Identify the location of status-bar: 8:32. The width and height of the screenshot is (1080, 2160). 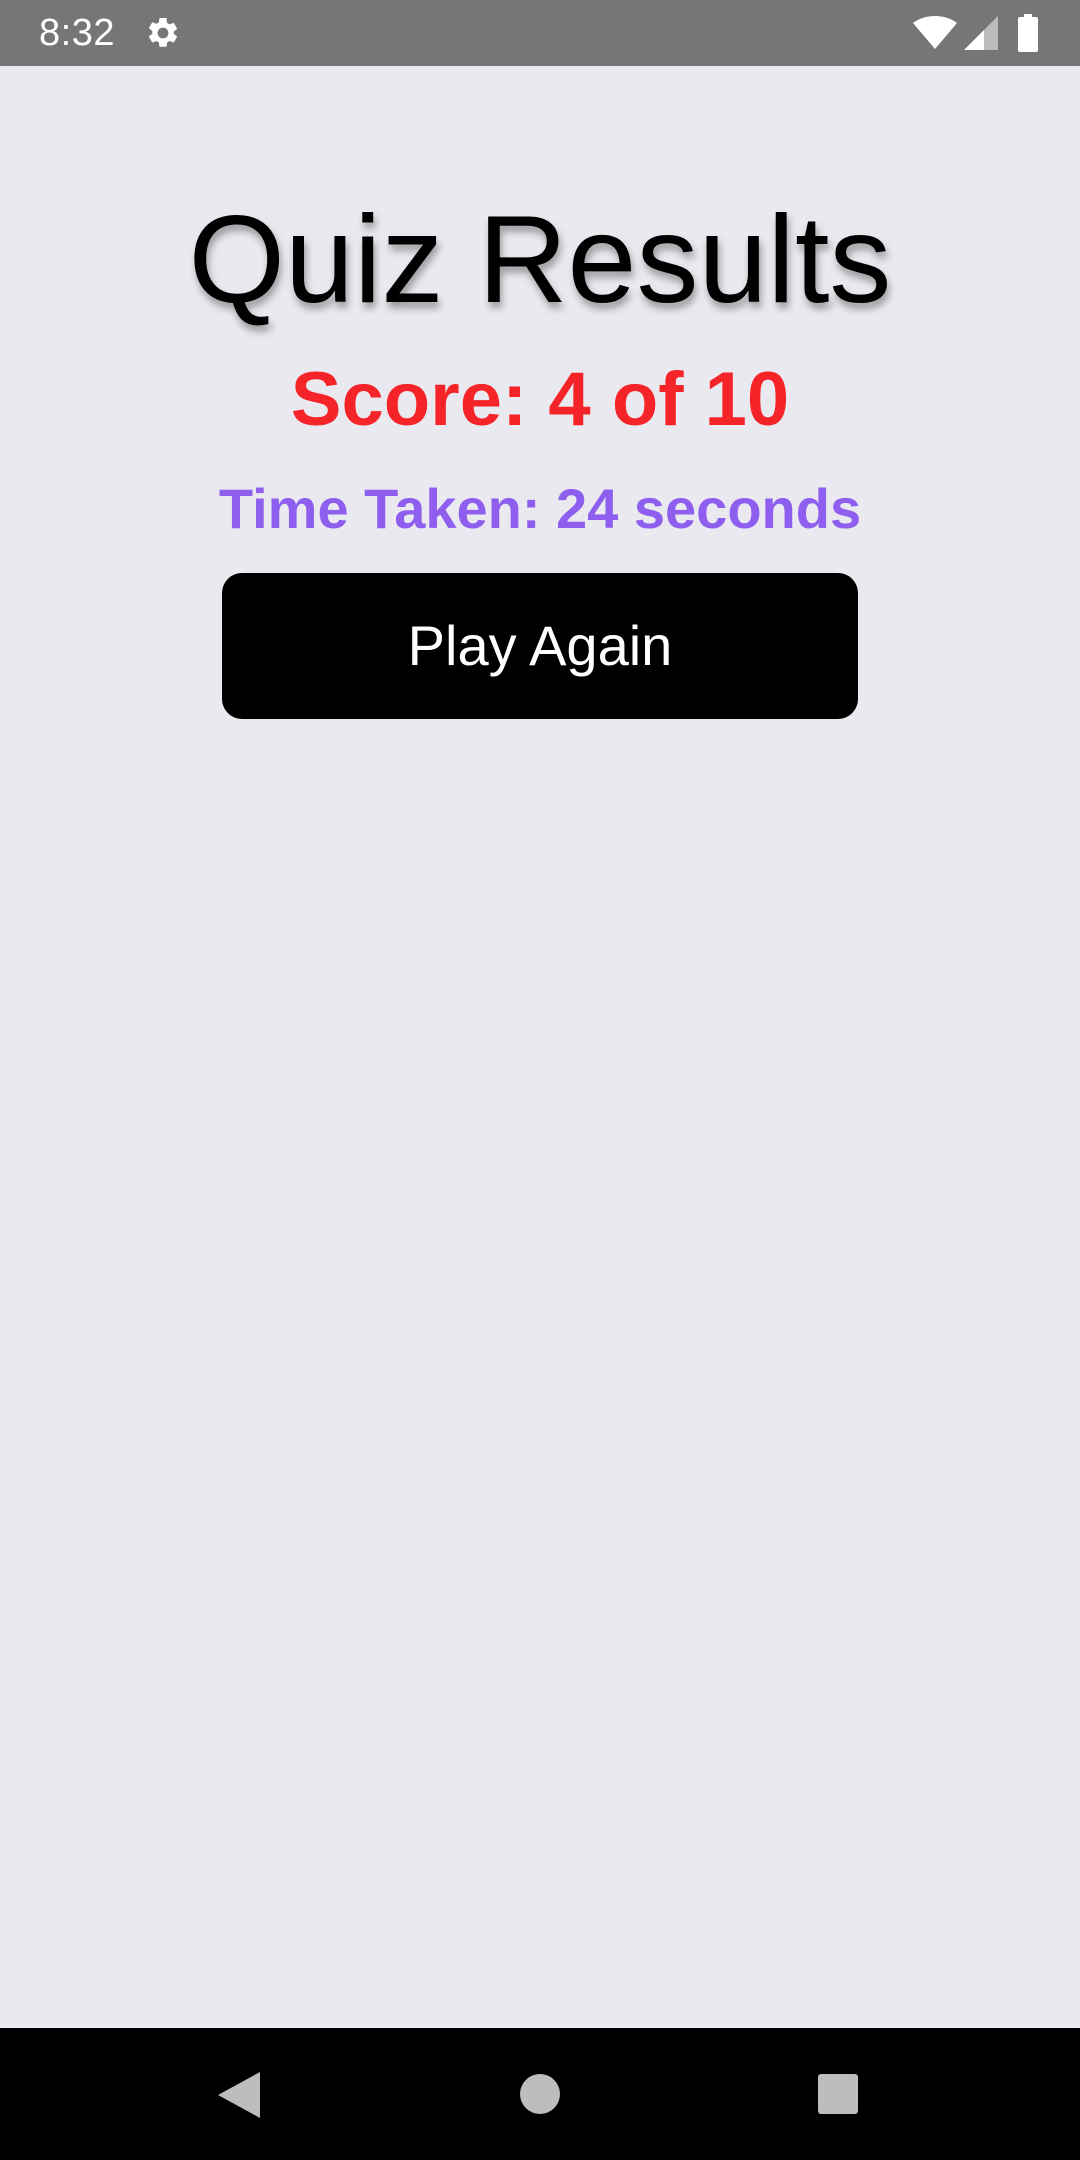
(540, 33).